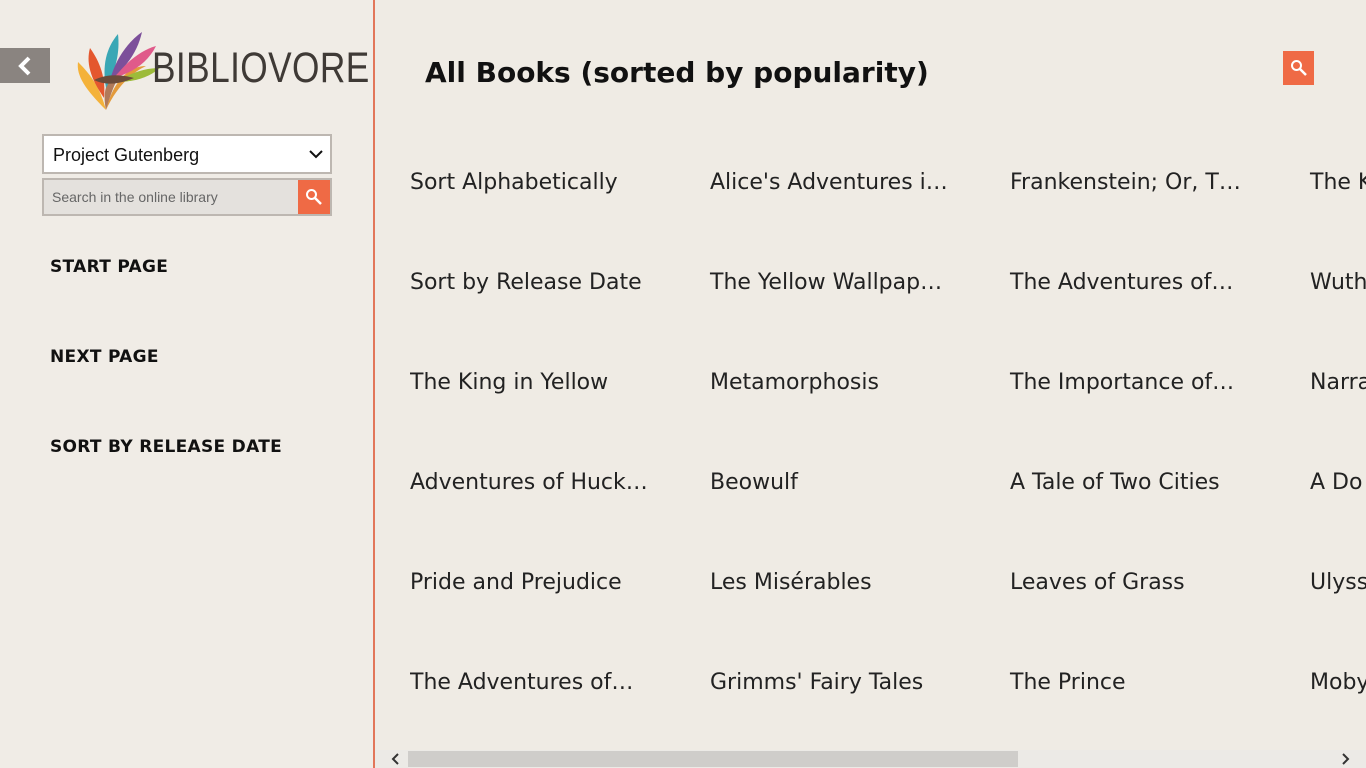  I want to click on grid-item: Metamorphosis, so click(830, 383).